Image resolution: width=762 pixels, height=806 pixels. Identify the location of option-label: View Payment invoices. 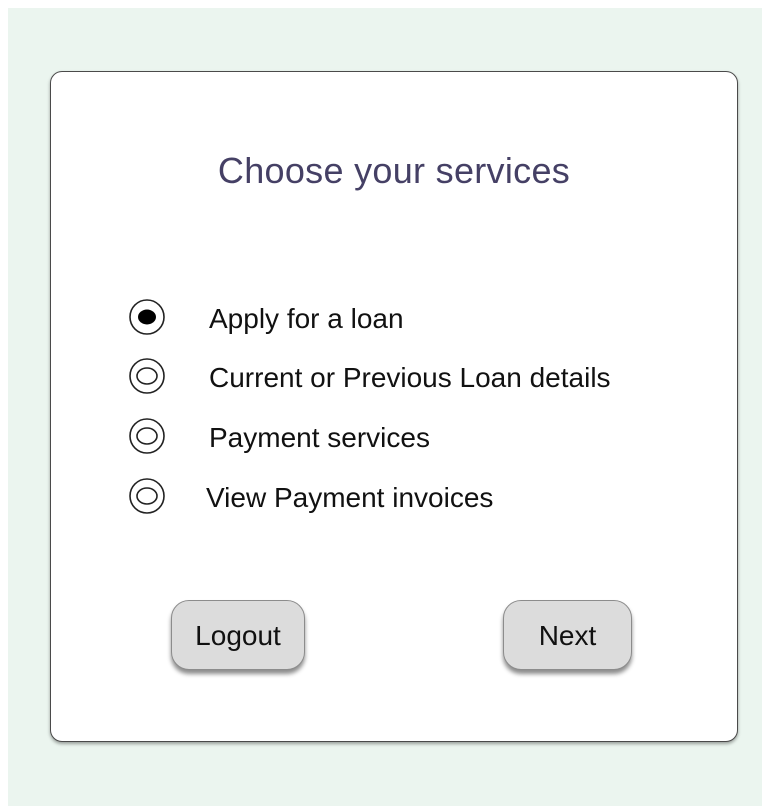
(350, 497).